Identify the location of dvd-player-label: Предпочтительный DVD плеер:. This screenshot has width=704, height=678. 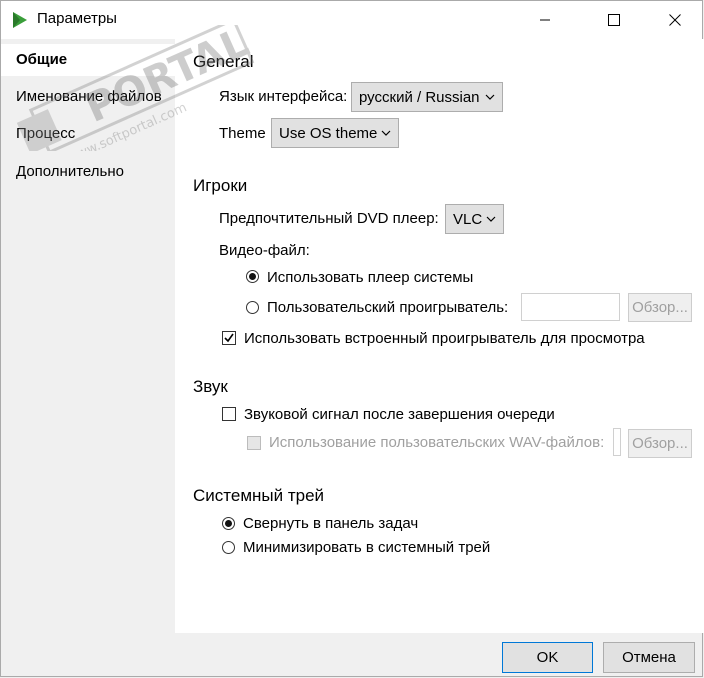
(329, 218).